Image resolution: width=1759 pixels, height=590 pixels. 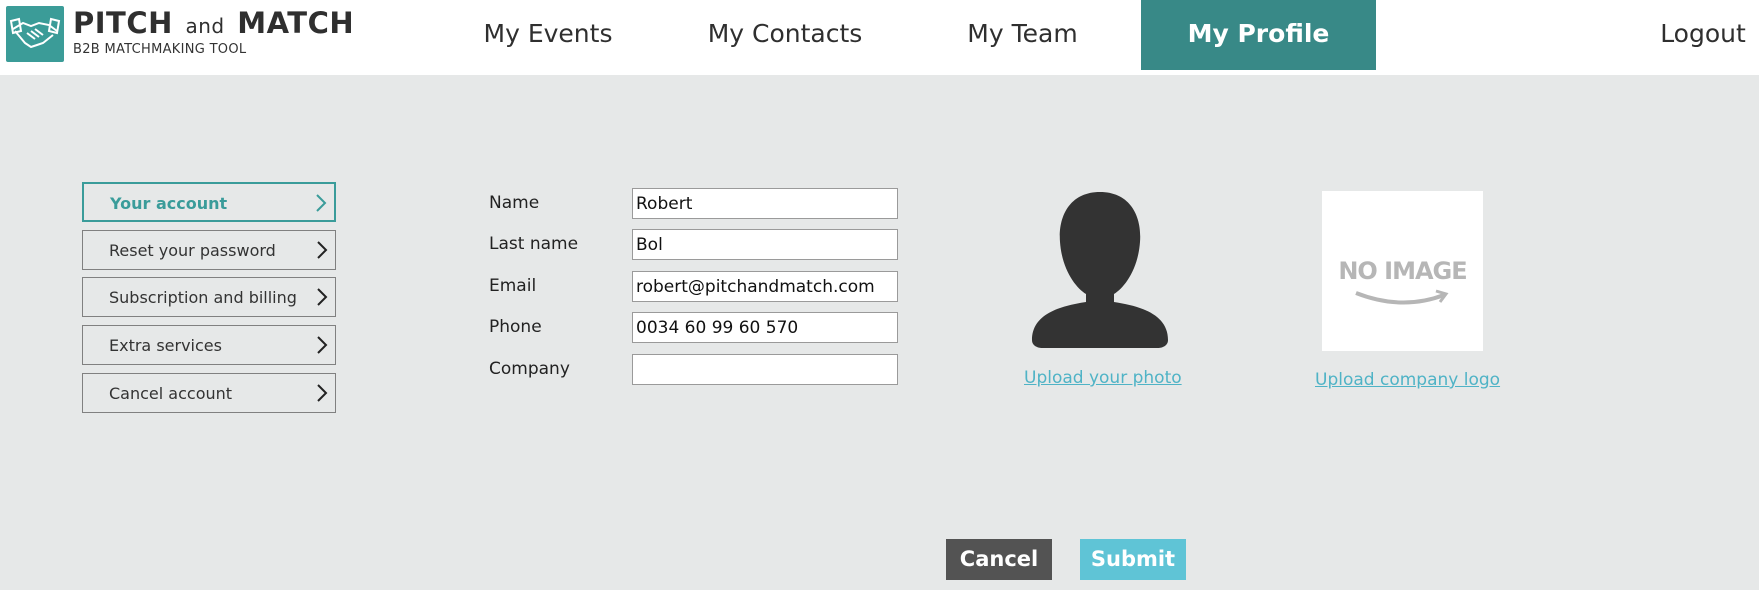 What do you see at coordinates (1703, 35) in the screenshot?
I see `logout-link: Logout` at bounding box center [1703, 35].